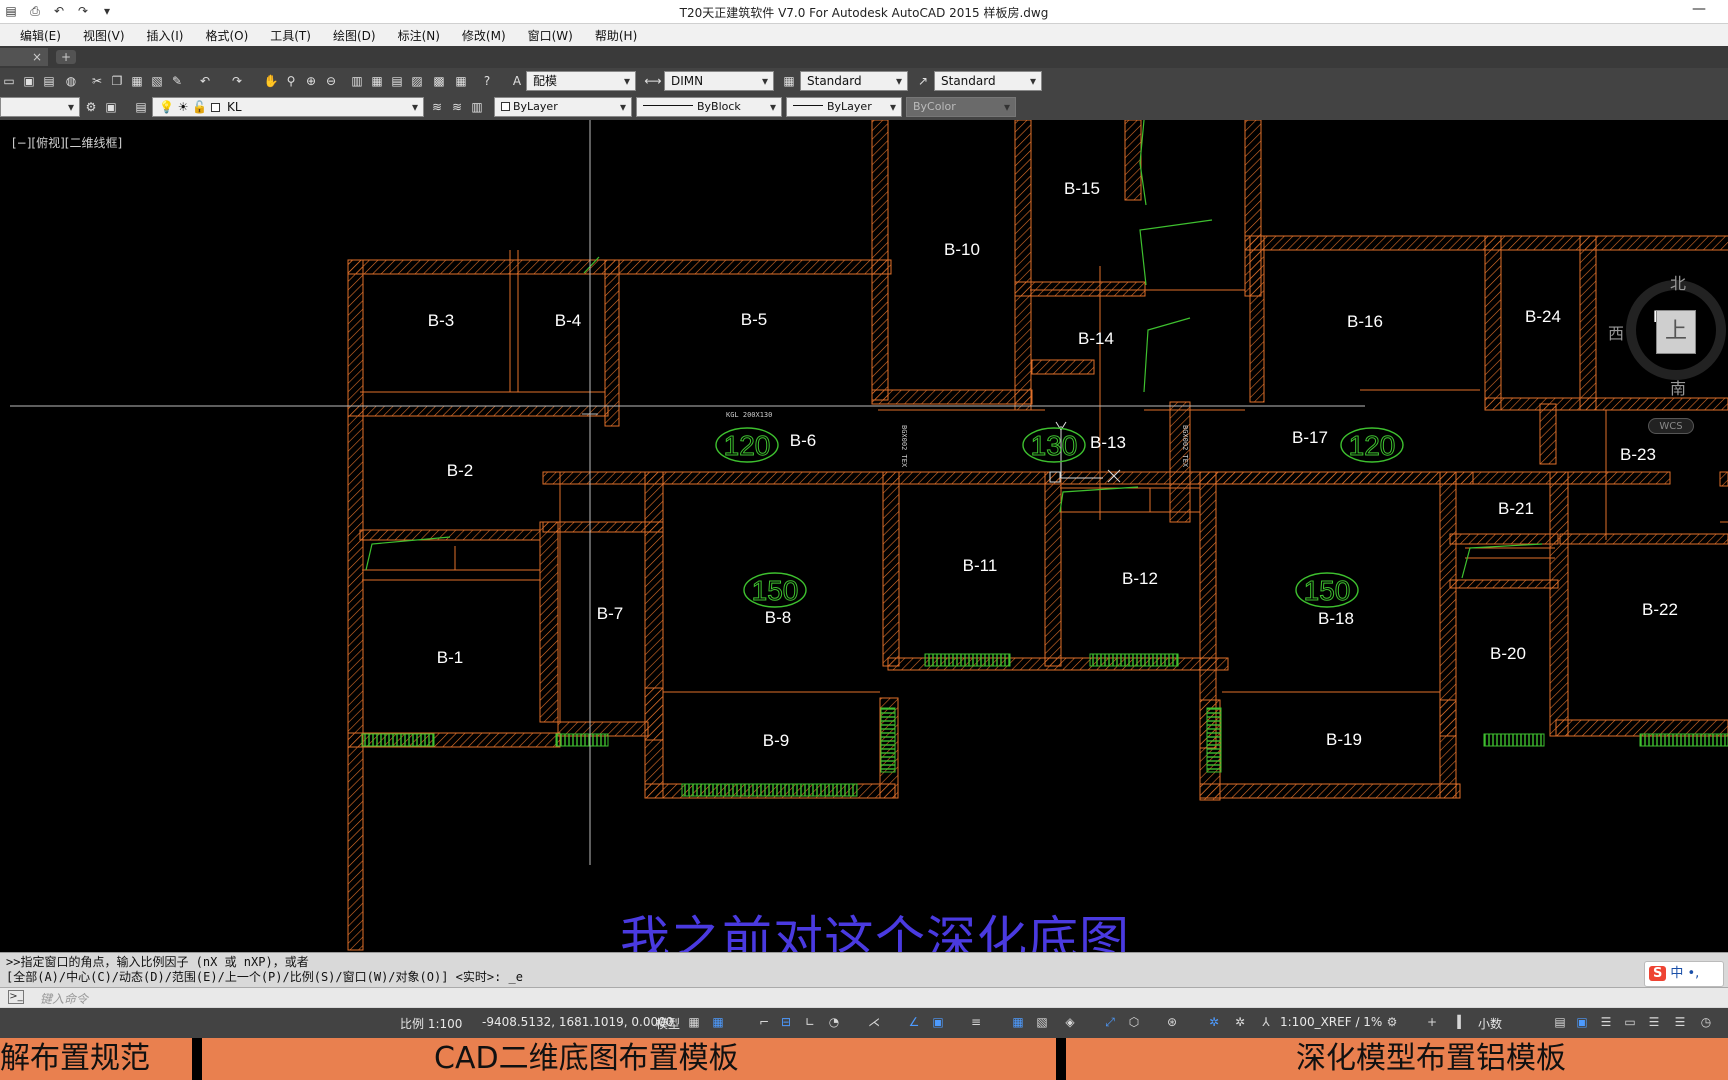 The image size is (1728, 1080). I want to click on cut-icon: ✂, so click(97, 81).